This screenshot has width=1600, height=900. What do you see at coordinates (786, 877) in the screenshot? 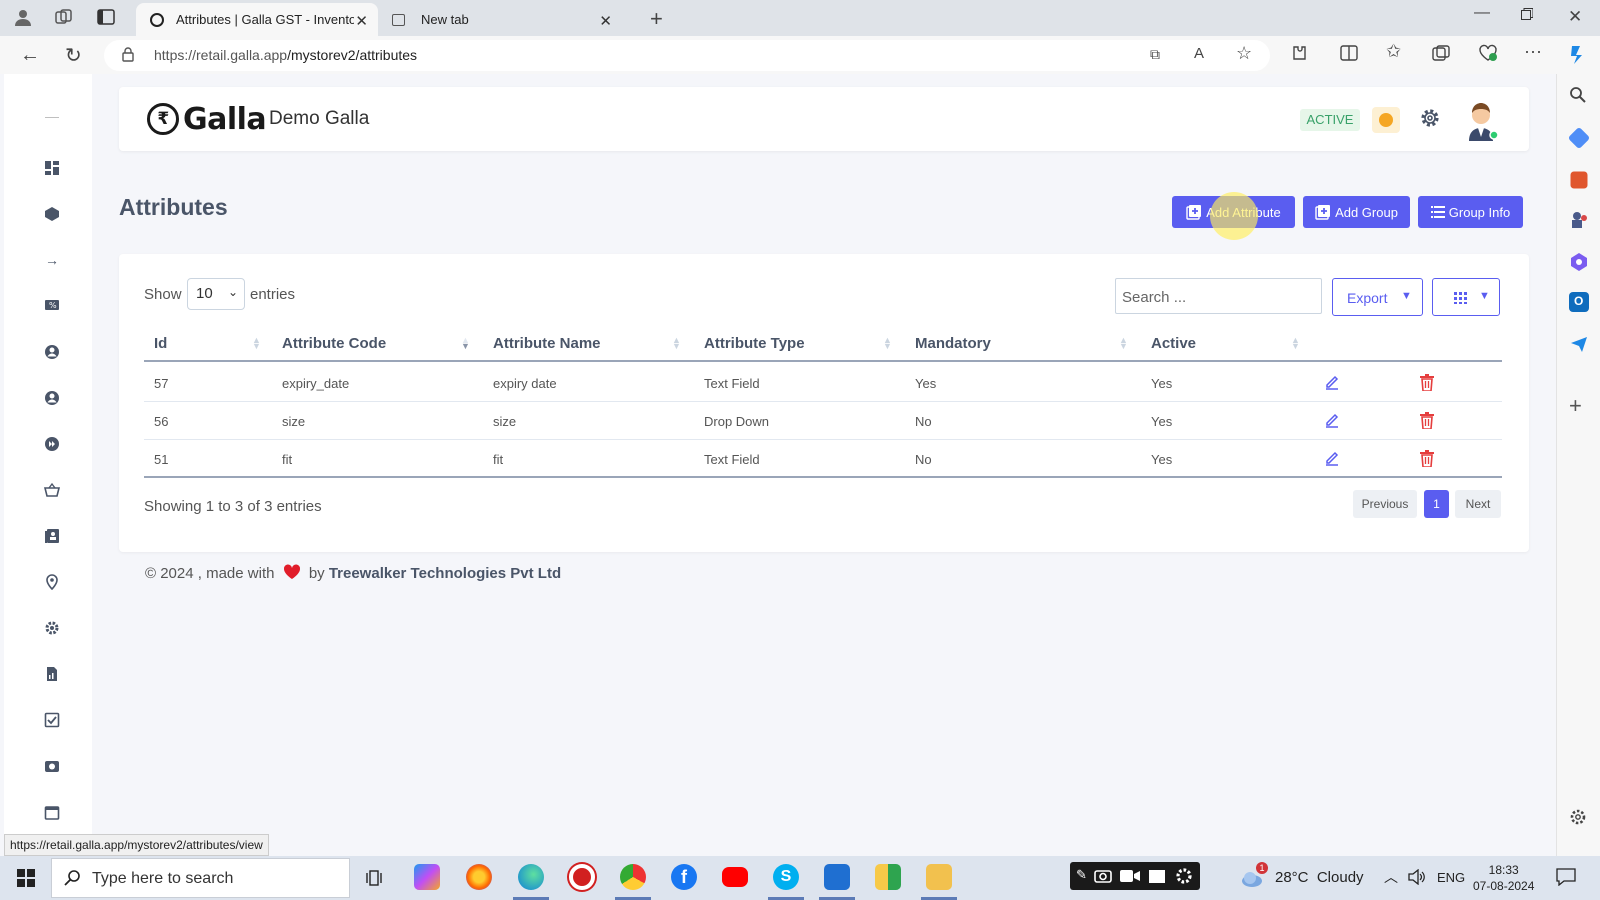
I see `skype-icon: S` at bounding box center [786, 877].